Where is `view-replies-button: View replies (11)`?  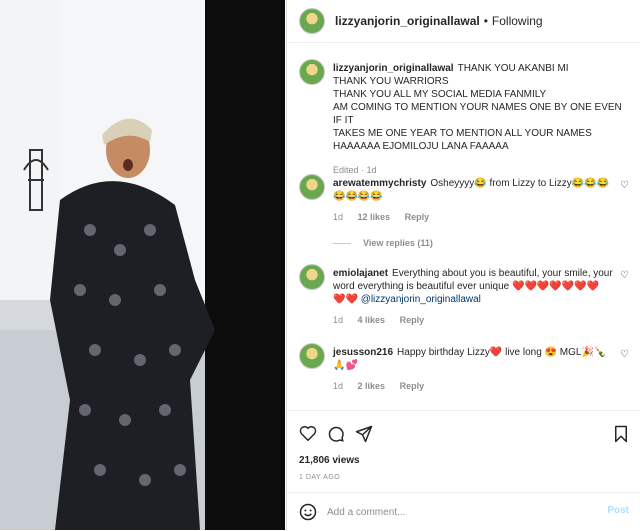 view-replies-button: View replies (11) is located at coordinates (383, 243).